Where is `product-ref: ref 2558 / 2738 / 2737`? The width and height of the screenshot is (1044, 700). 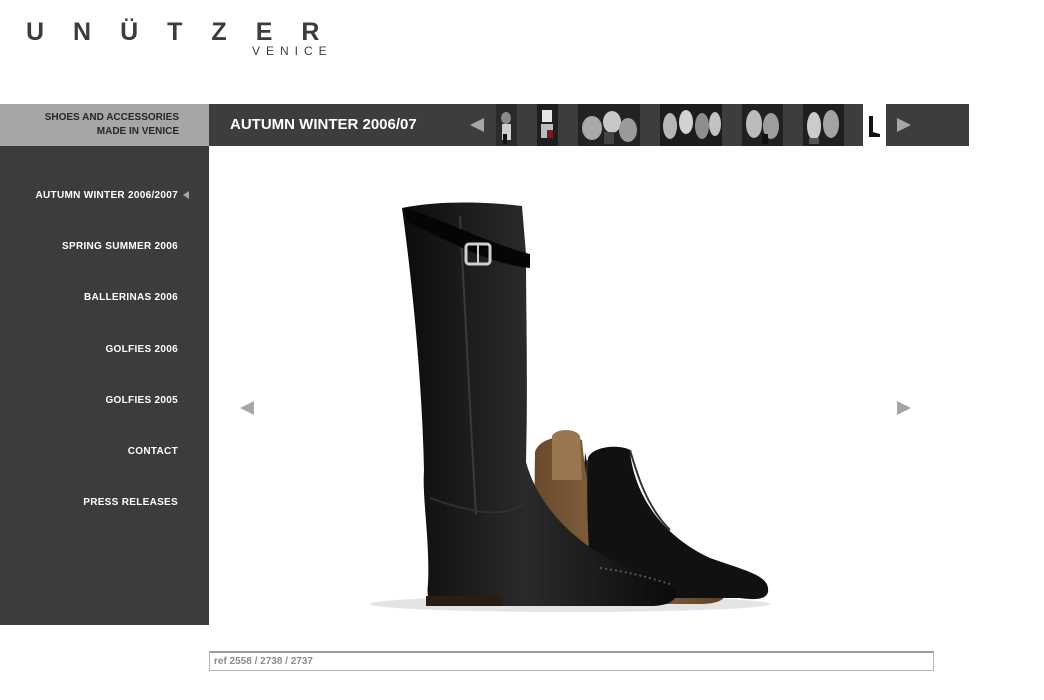 product-ref: ref 2558 / 2738 / 2737 is located at coordinates (263, 661).